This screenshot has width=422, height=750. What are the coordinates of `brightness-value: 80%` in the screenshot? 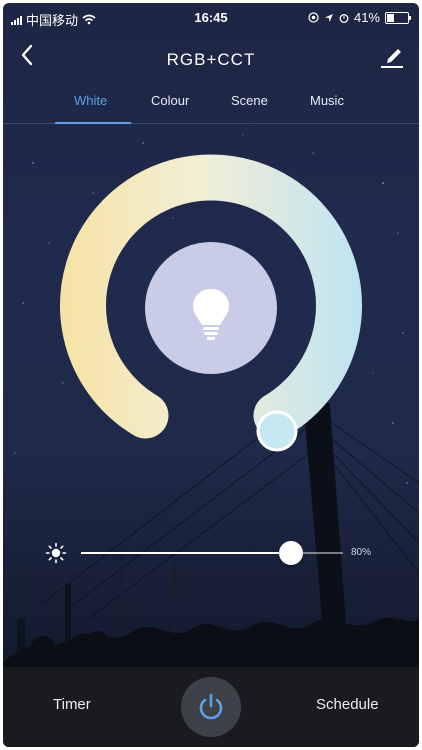 It's located at (361, 552).